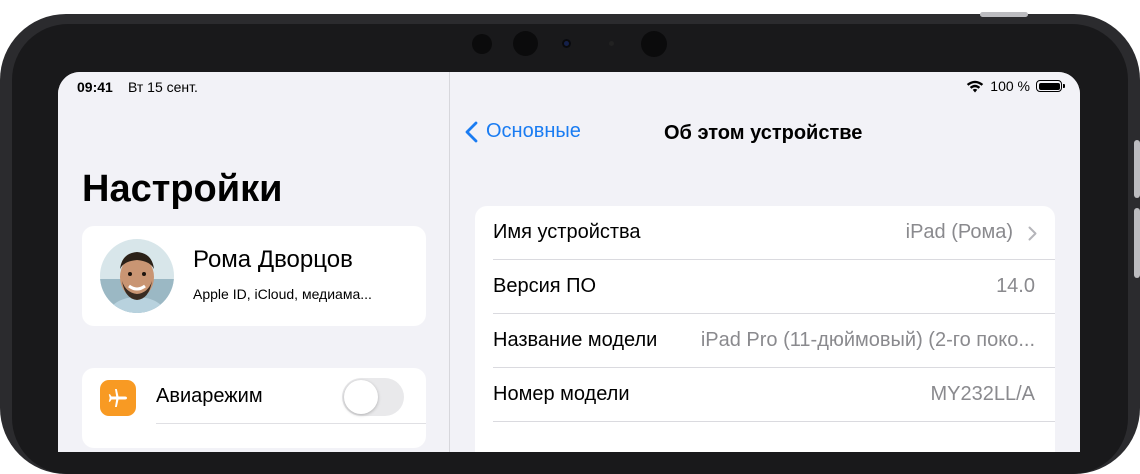  What do you see at coordinates (575, 340) in the screenshot?
I see `row-label: Название модели` at bounding box center [575, 340].